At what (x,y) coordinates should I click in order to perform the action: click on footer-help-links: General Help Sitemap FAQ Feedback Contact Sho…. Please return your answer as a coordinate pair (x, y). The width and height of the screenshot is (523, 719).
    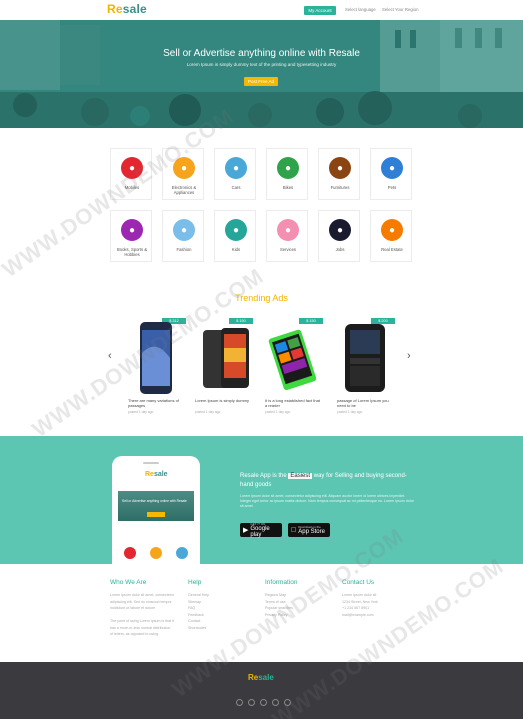
    Looking at the image, I should click on (223, 611).